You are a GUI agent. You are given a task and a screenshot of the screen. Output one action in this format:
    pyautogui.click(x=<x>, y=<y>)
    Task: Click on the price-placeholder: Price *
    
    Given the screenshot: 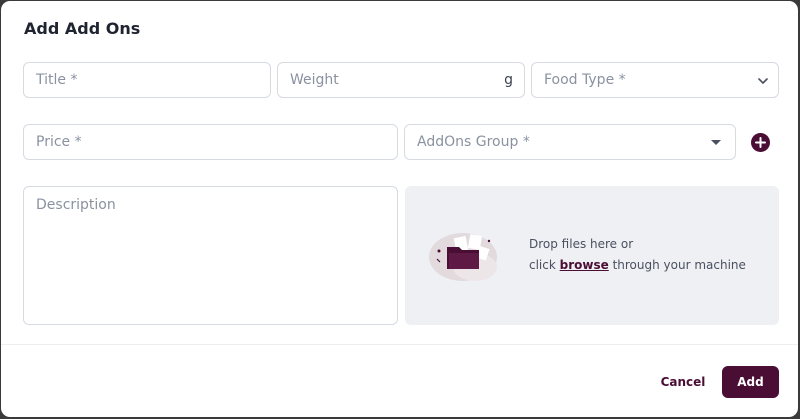 What is the action you would take?
    pyautogui.click(x=59, y=142)
    